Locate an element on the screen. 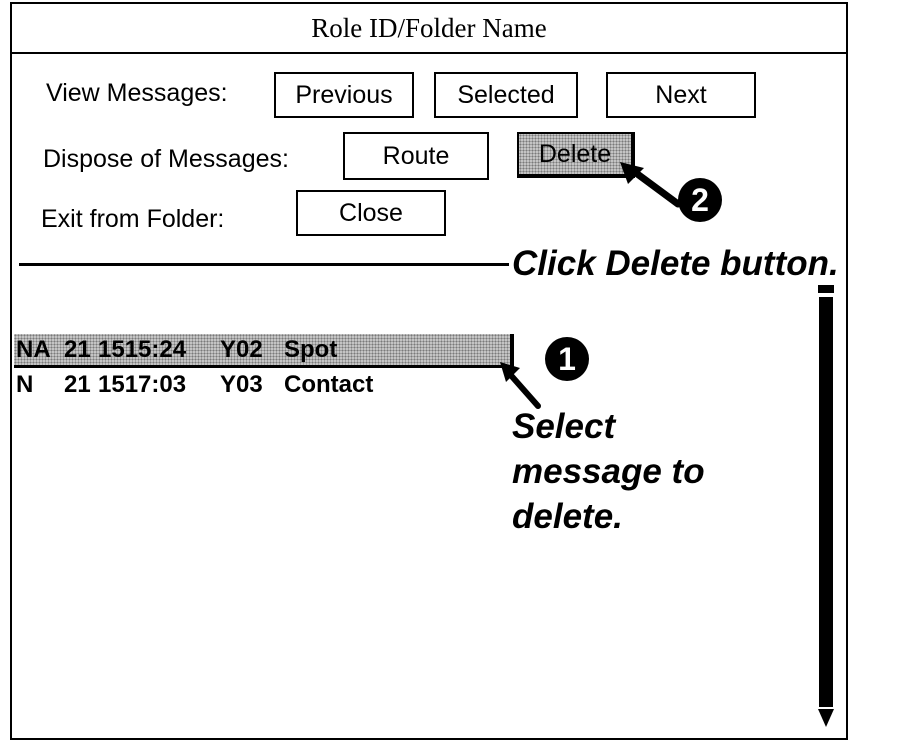  message-id: Y02 is located at coordinates (241, 349).